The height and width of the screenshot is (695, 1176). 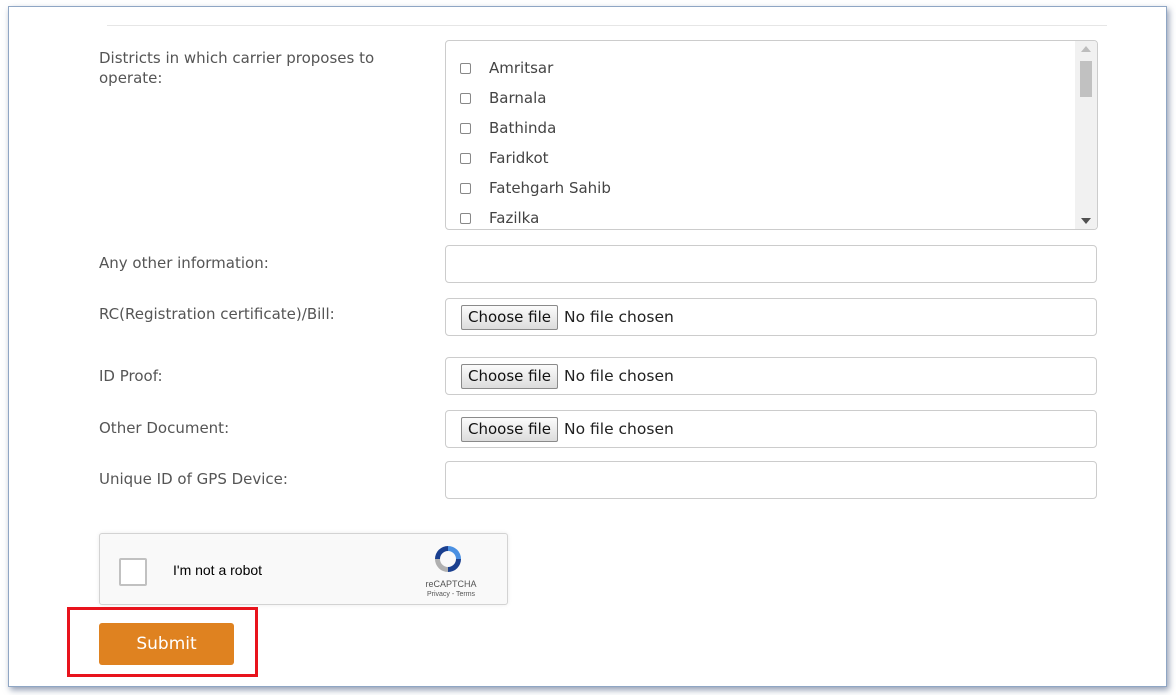 I want to click on captcha-brand: reCAPTCHA, so click(x=451, y=584).